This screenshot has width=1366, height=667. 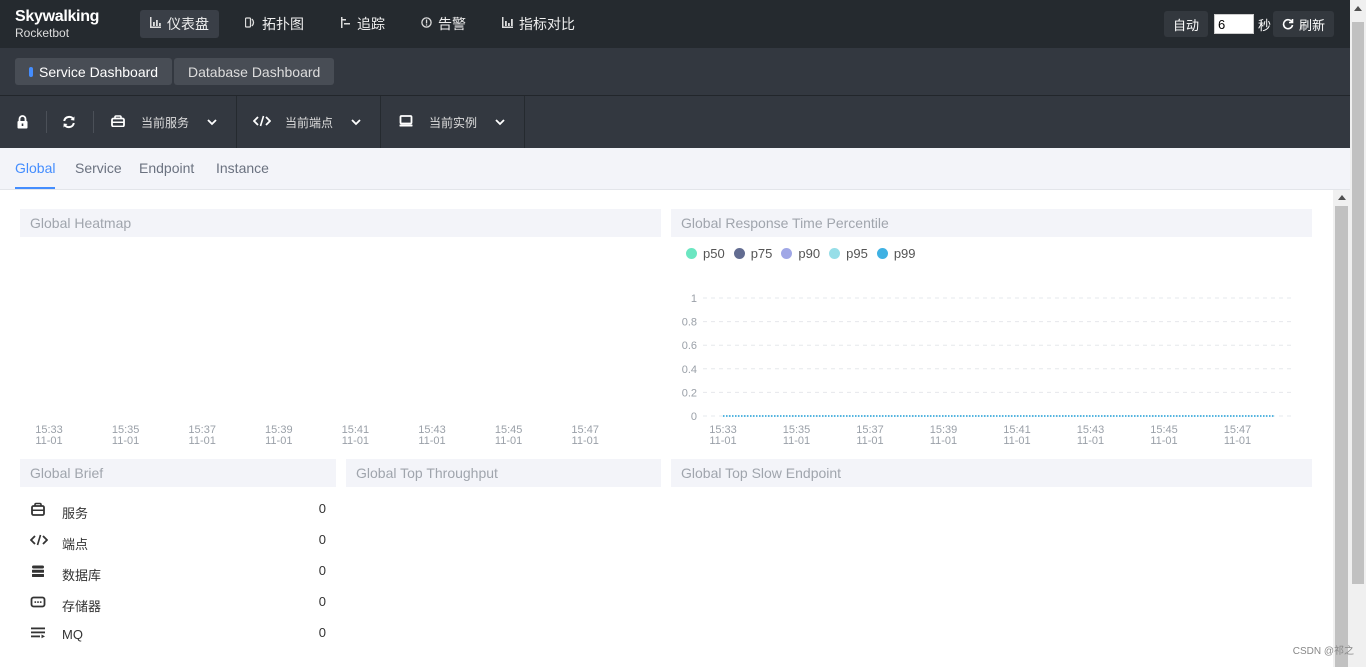 I want to click on tab-endpoint: Endpoint, so click(x=166, y=168).